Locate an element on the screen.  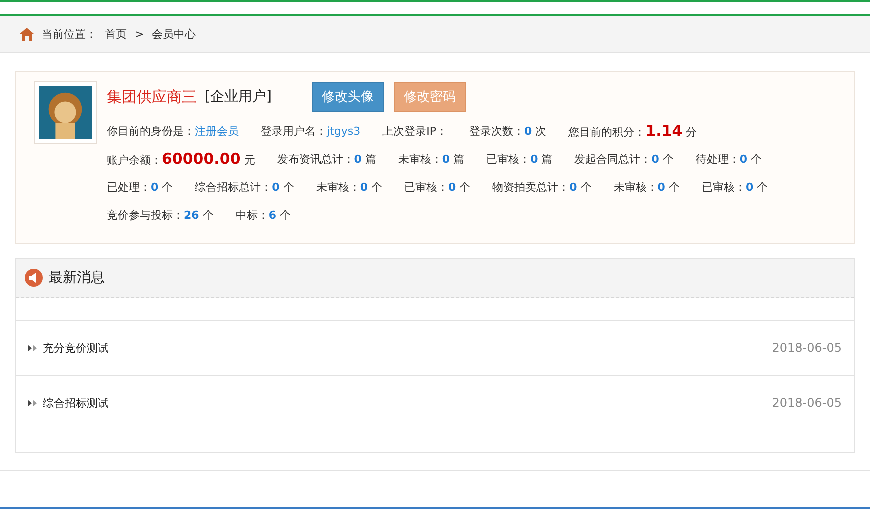
stat-text: 已处理：0 个 is located at coordinates (140, 187).